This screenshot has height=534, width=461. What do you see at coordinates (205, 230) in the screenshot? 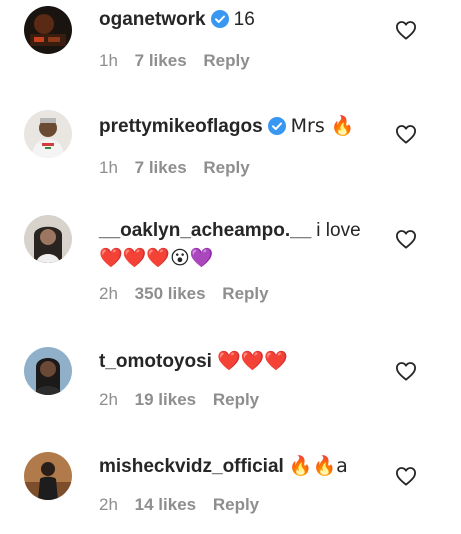
I see `comment-username: __oaklyn_acheampo.__` at bounding box center [205, 230].